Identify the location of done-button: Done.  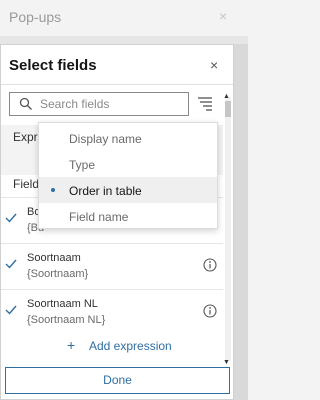
(117, 380).